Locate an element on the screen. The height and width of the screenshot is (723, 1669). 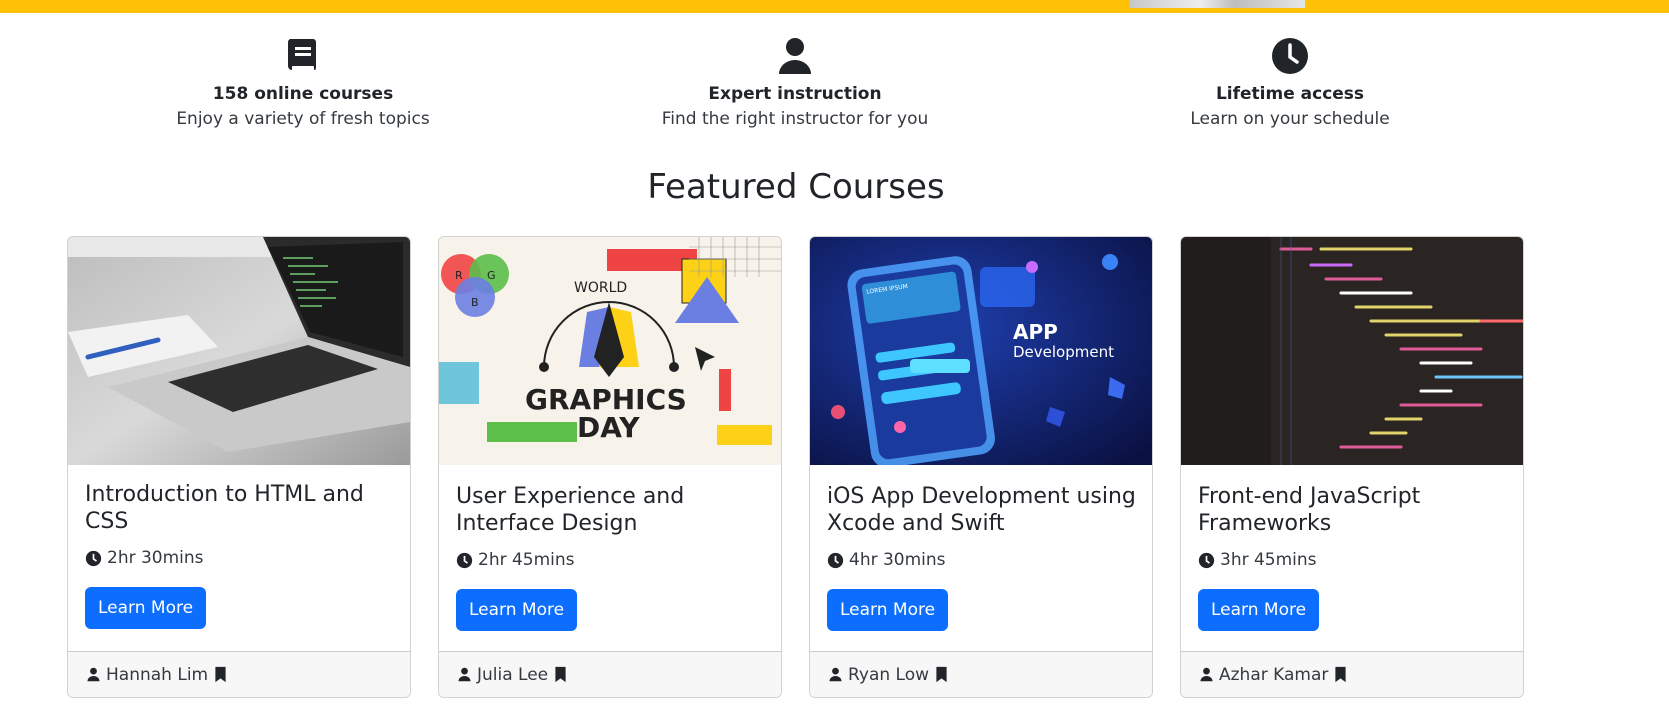
course-image-laptop is located at coordinates (239, 351).